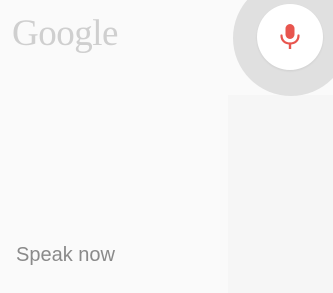 This screenshot has height=293, width=333. Describe the element at coordinates (65, 255) in the screenshot. I see `speak-now-prompt: Speak now` at that location.